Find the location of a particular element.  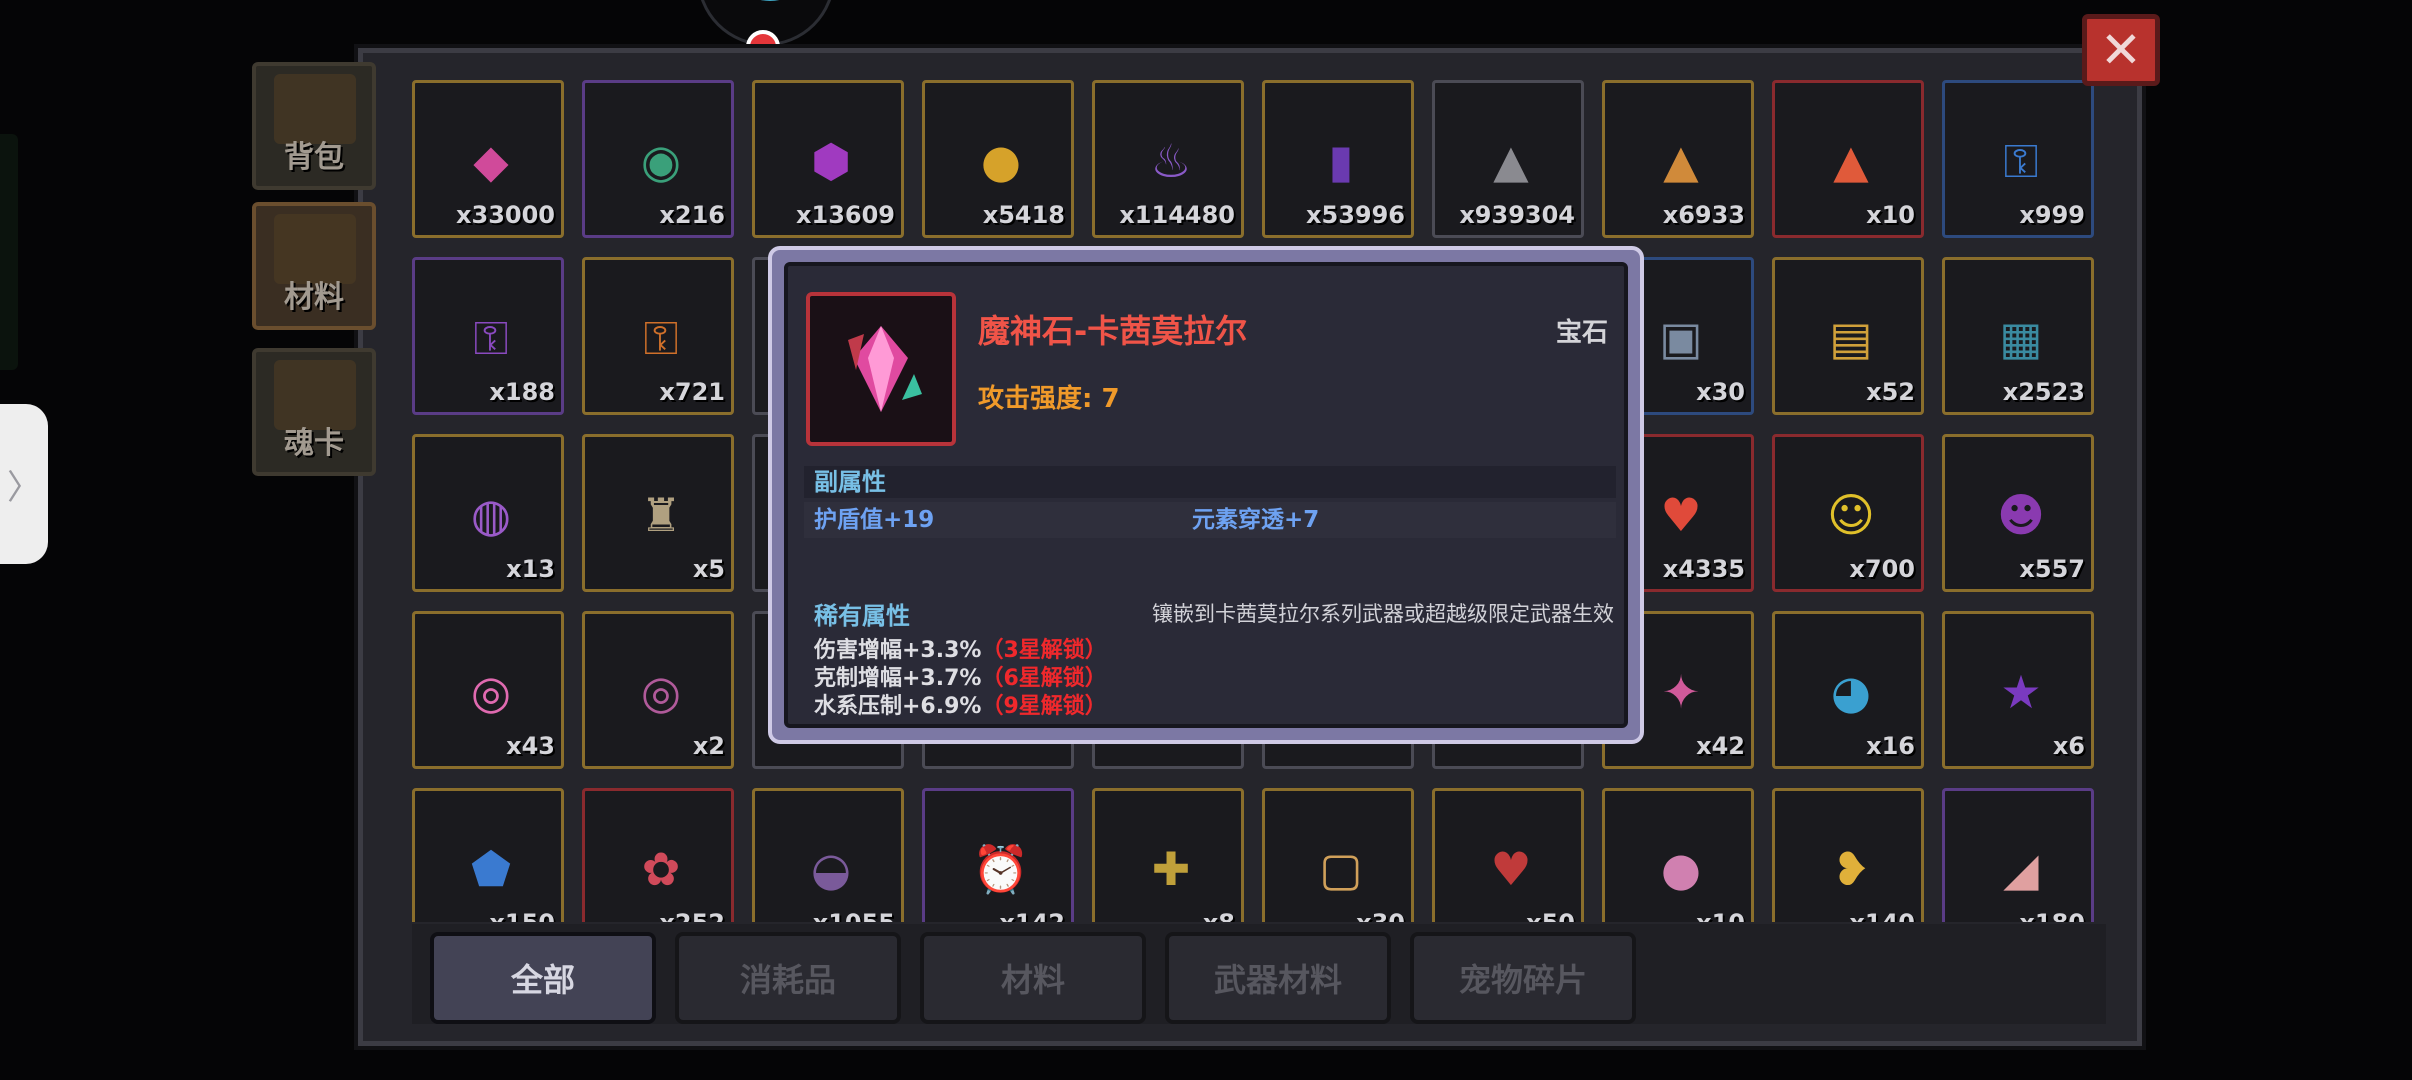

item-slot: ▦ x2523 is located at coordinates (2018, 336).